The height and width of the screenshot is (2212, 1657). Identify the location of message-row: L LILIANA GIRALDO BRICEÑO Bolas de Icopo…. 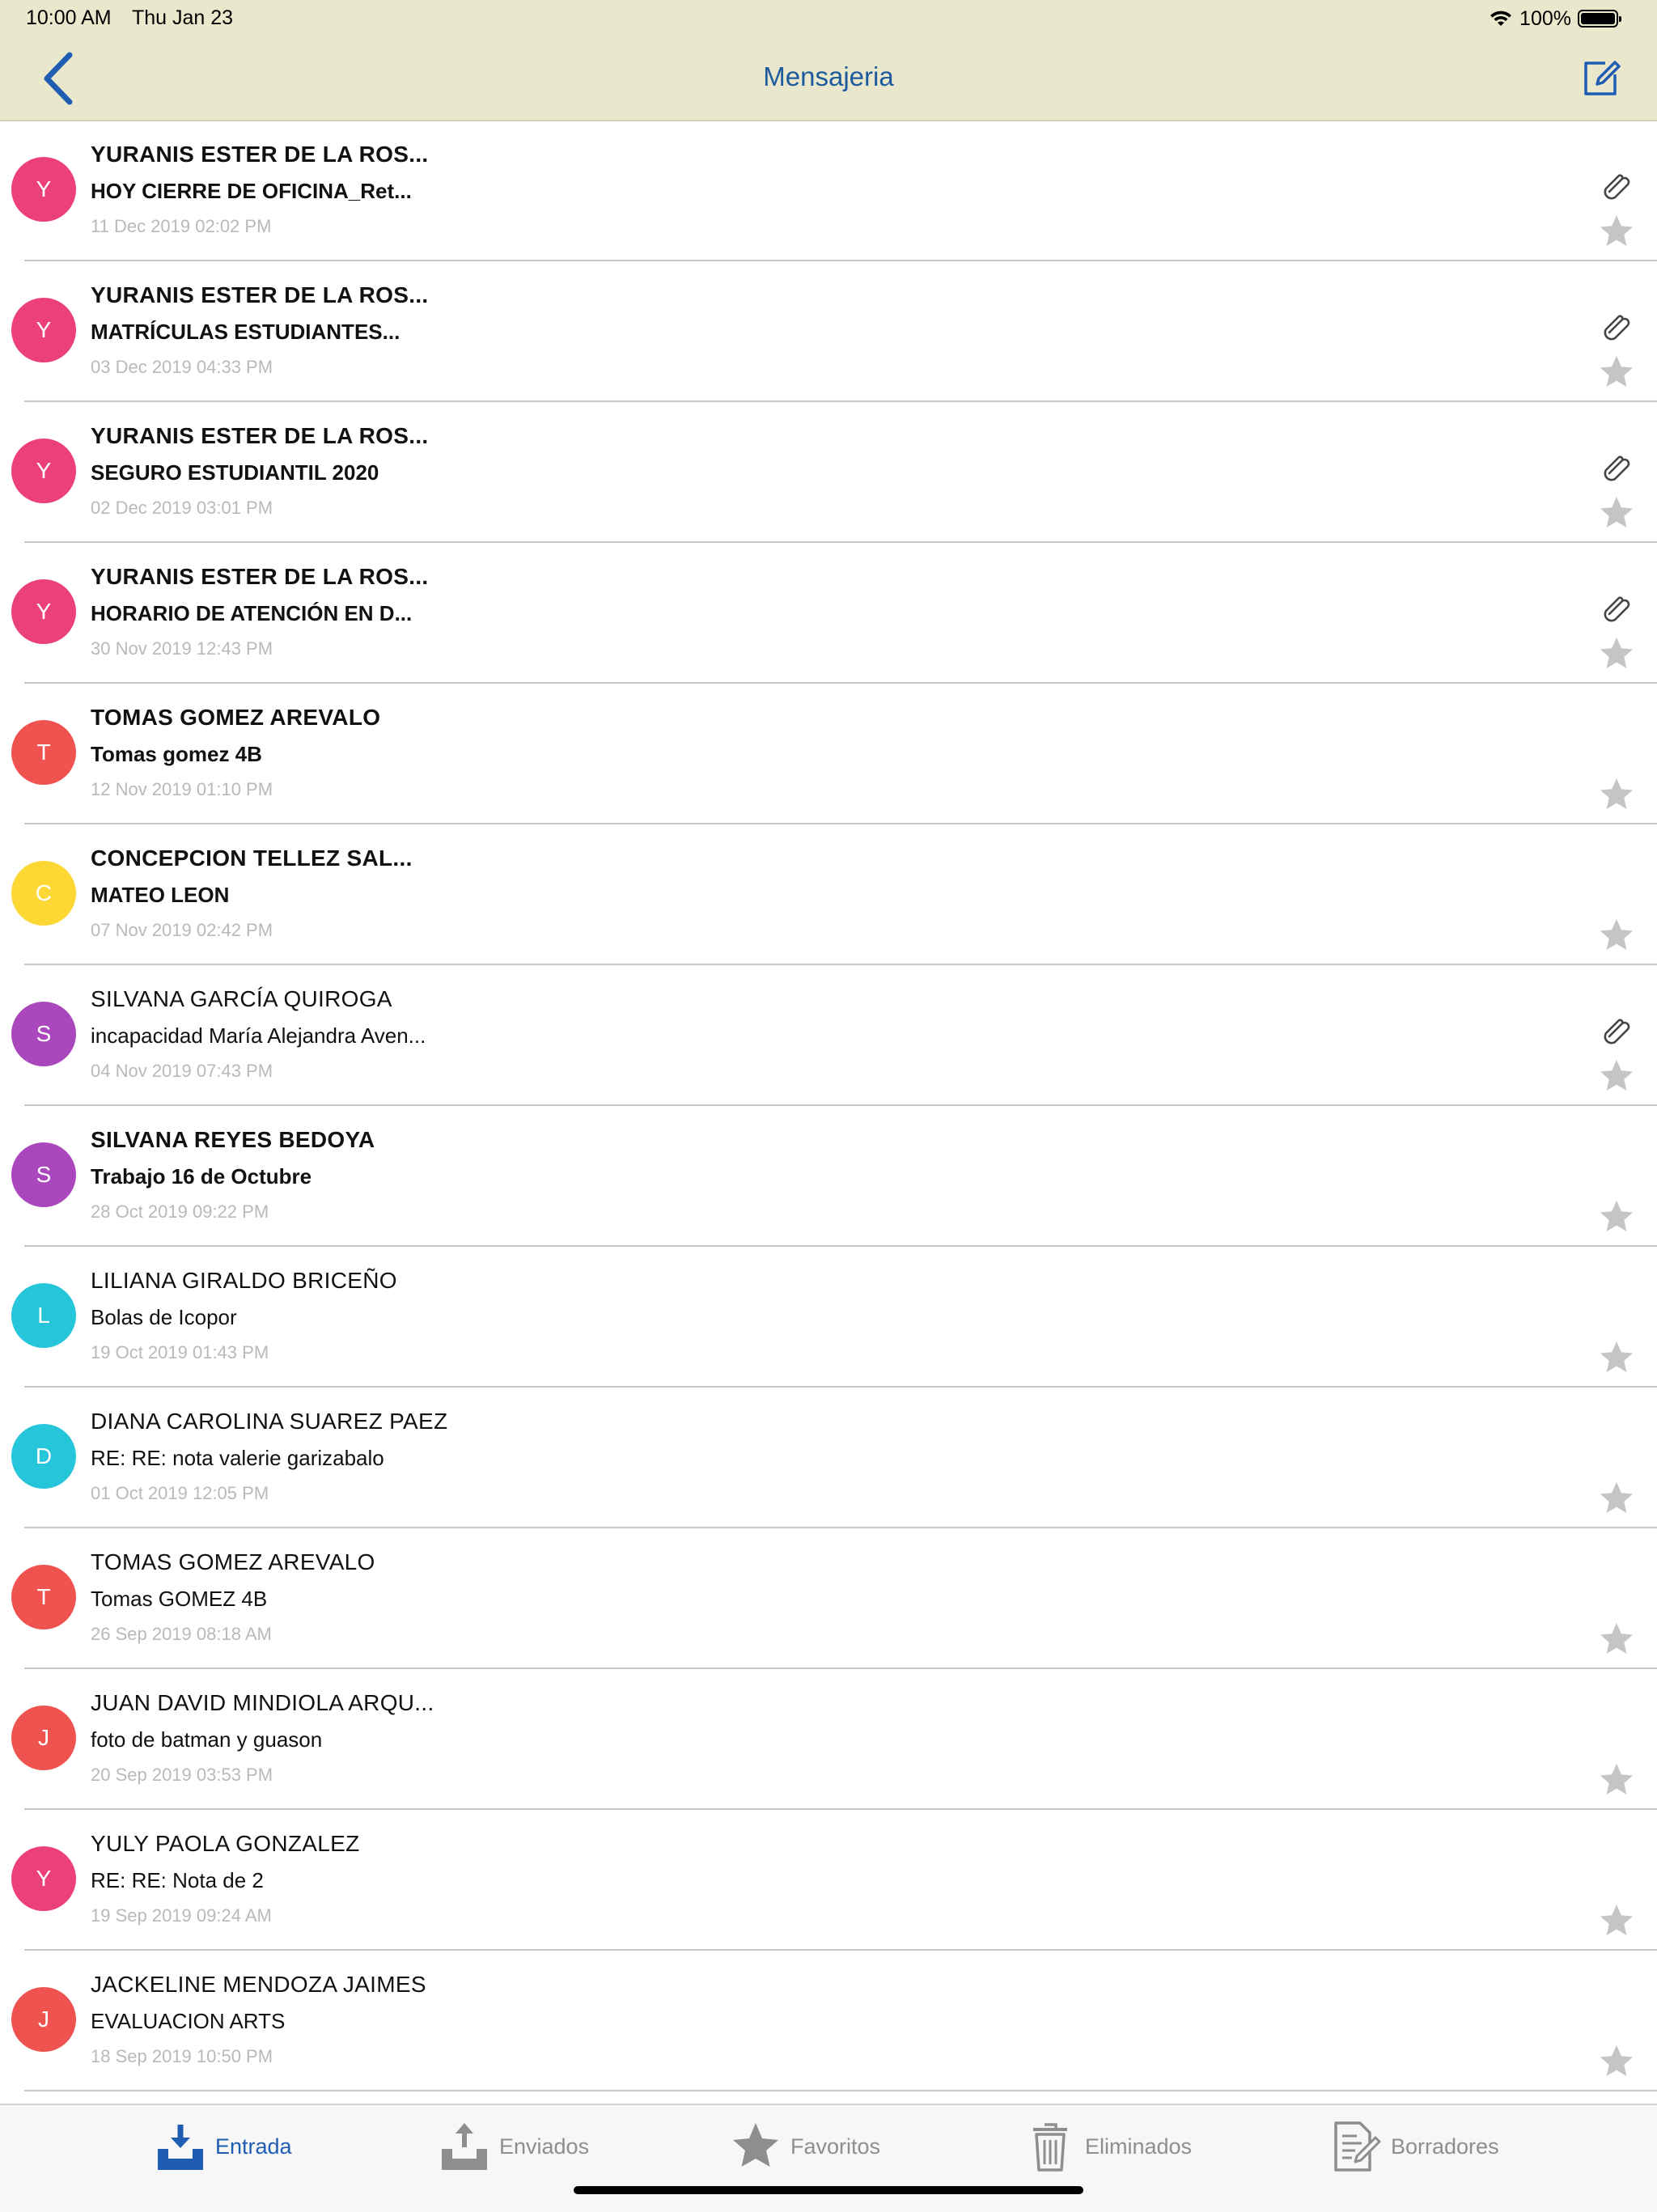
(828, 1317).